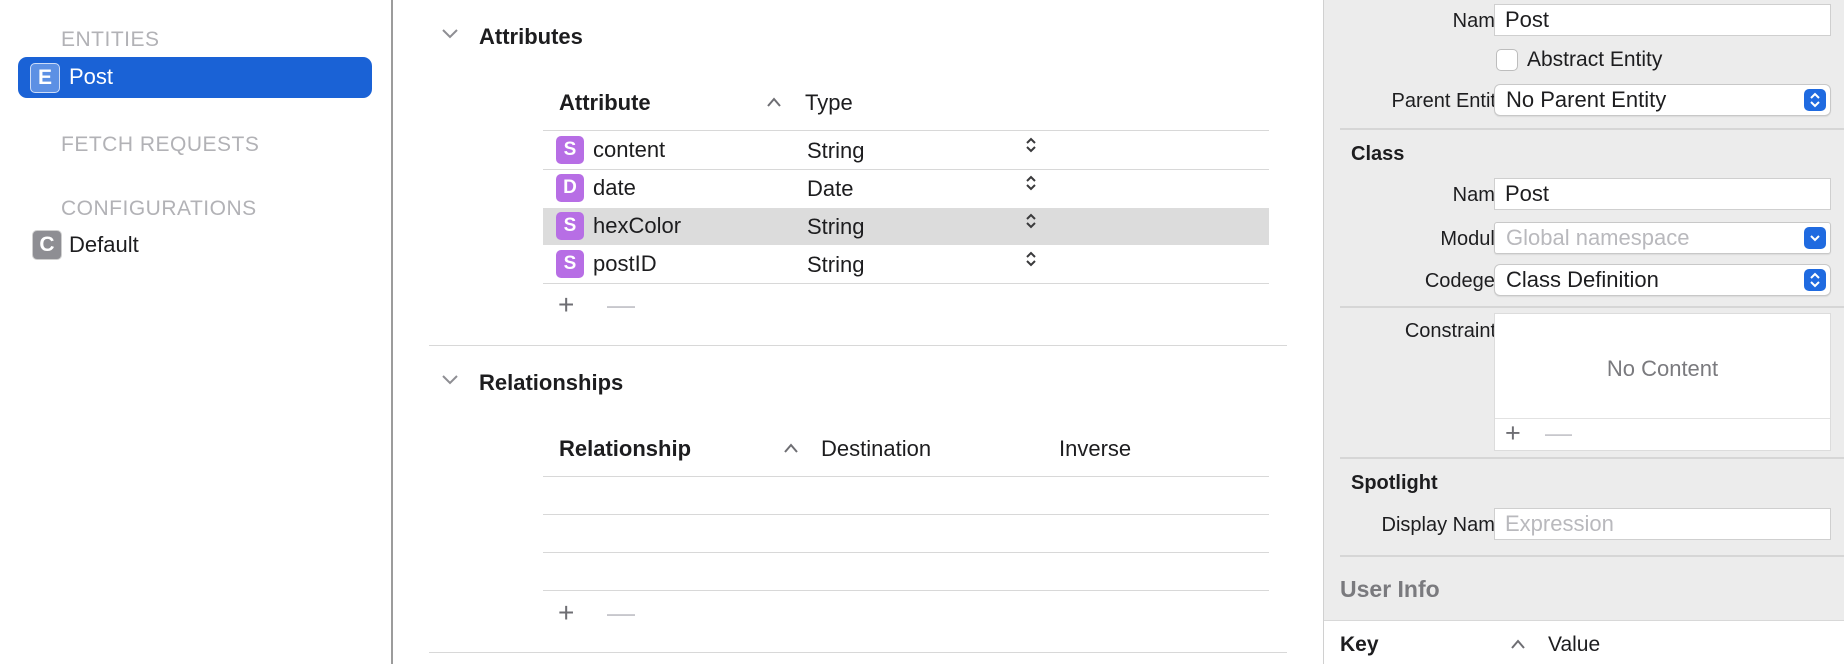 The width and height of the screenshot is (1844, 665). What do you see at coordinates (1582, 279) in the screenshot?
I see `codegen-value: Class Definition` at bounding box center [1582, 279].